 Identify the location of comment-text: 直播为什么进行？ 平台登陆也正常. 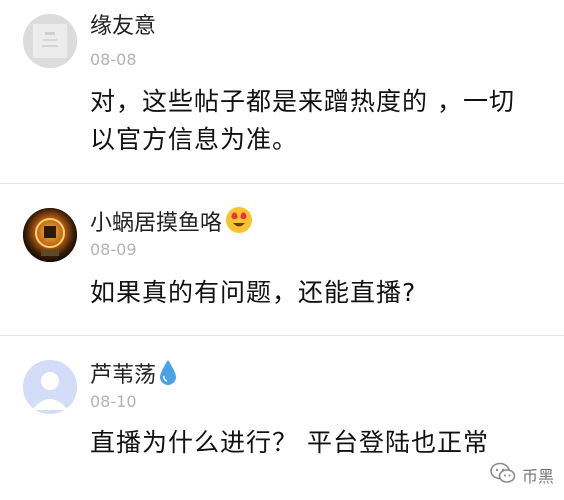
(320, 443).